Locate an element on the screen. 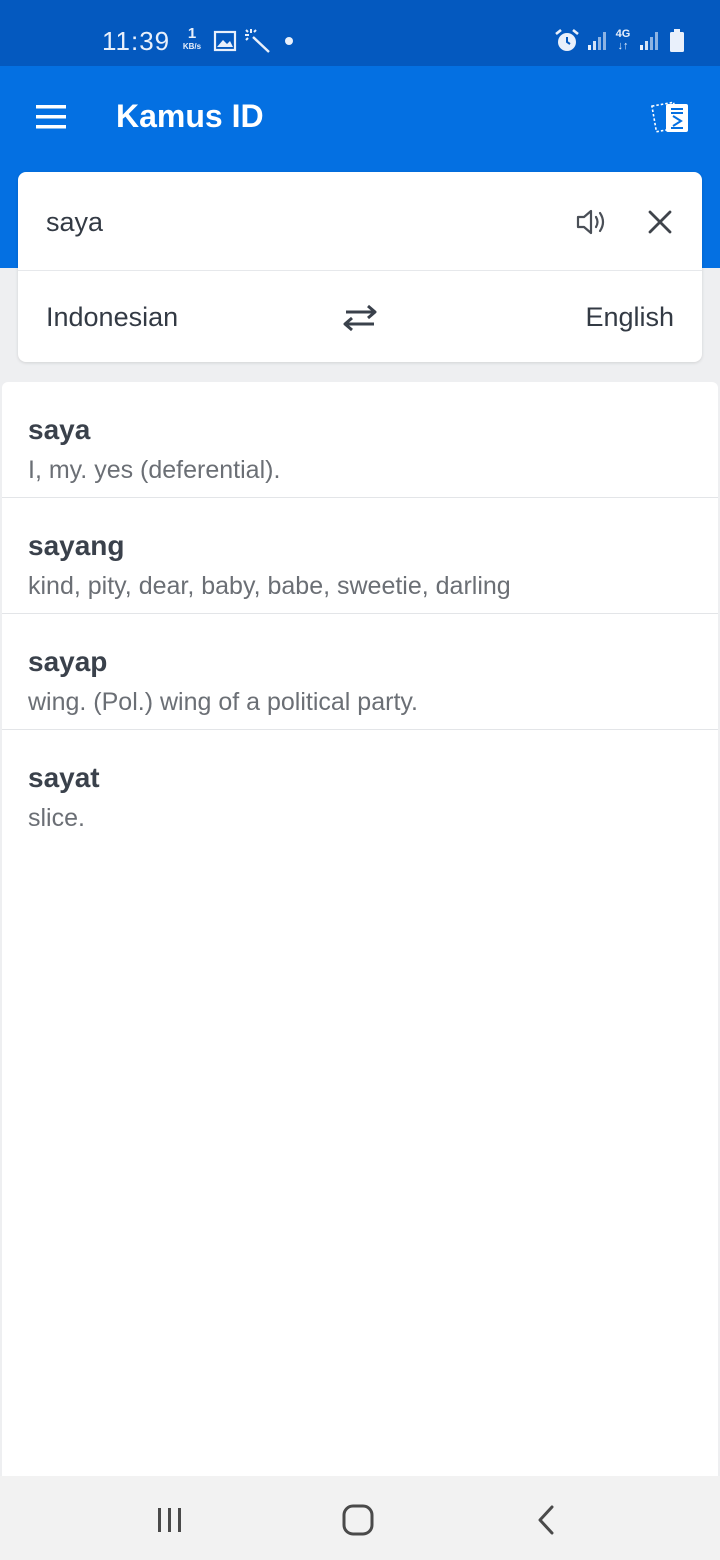 This screenshot has width=720, height=1560. net-speed-unit: KB/s is located at coordinates (192, 46).